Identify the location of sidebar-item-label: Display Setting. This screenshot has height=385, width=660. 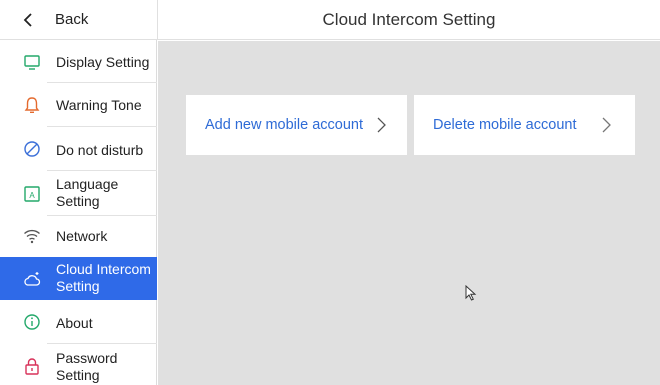
(103, 62).